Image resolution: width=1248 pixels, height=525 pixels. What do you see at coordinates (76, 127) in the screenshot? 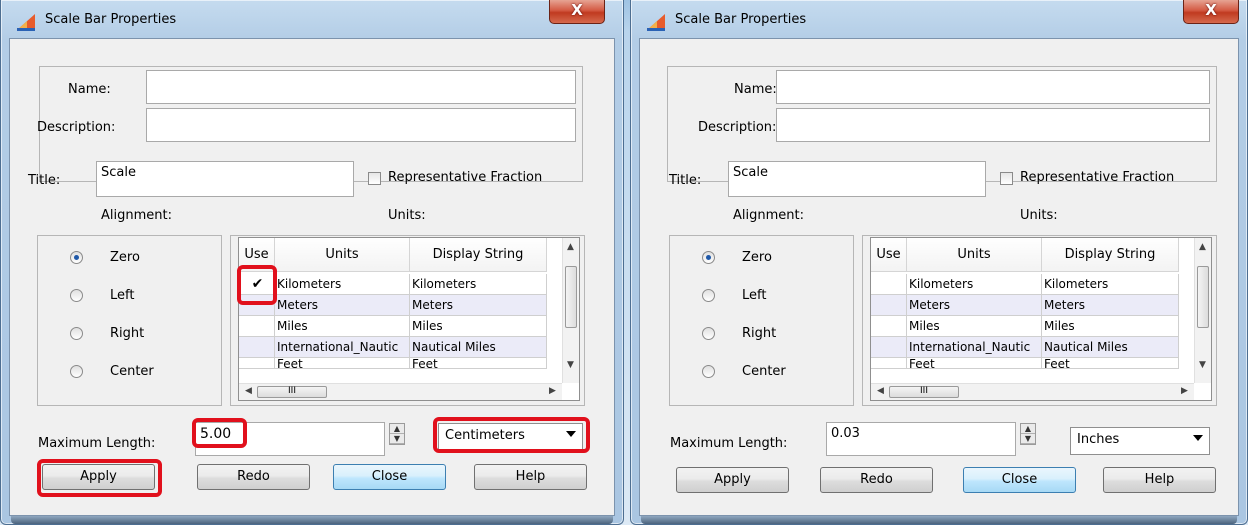
I see `description-label: Description:` at bounding box center [76, 127].